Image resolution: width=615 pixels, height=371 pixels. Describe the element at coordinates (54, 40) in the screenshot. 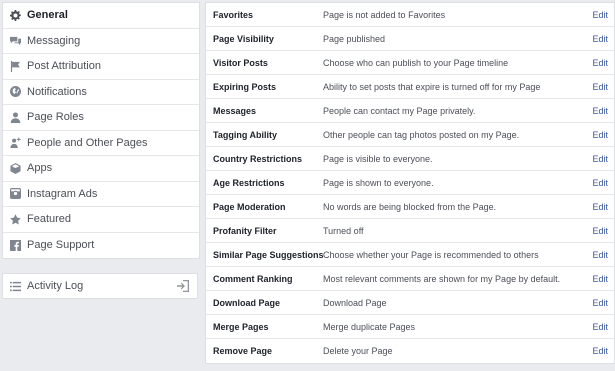

I see `sidebar-item-label: Messaging` at that location.